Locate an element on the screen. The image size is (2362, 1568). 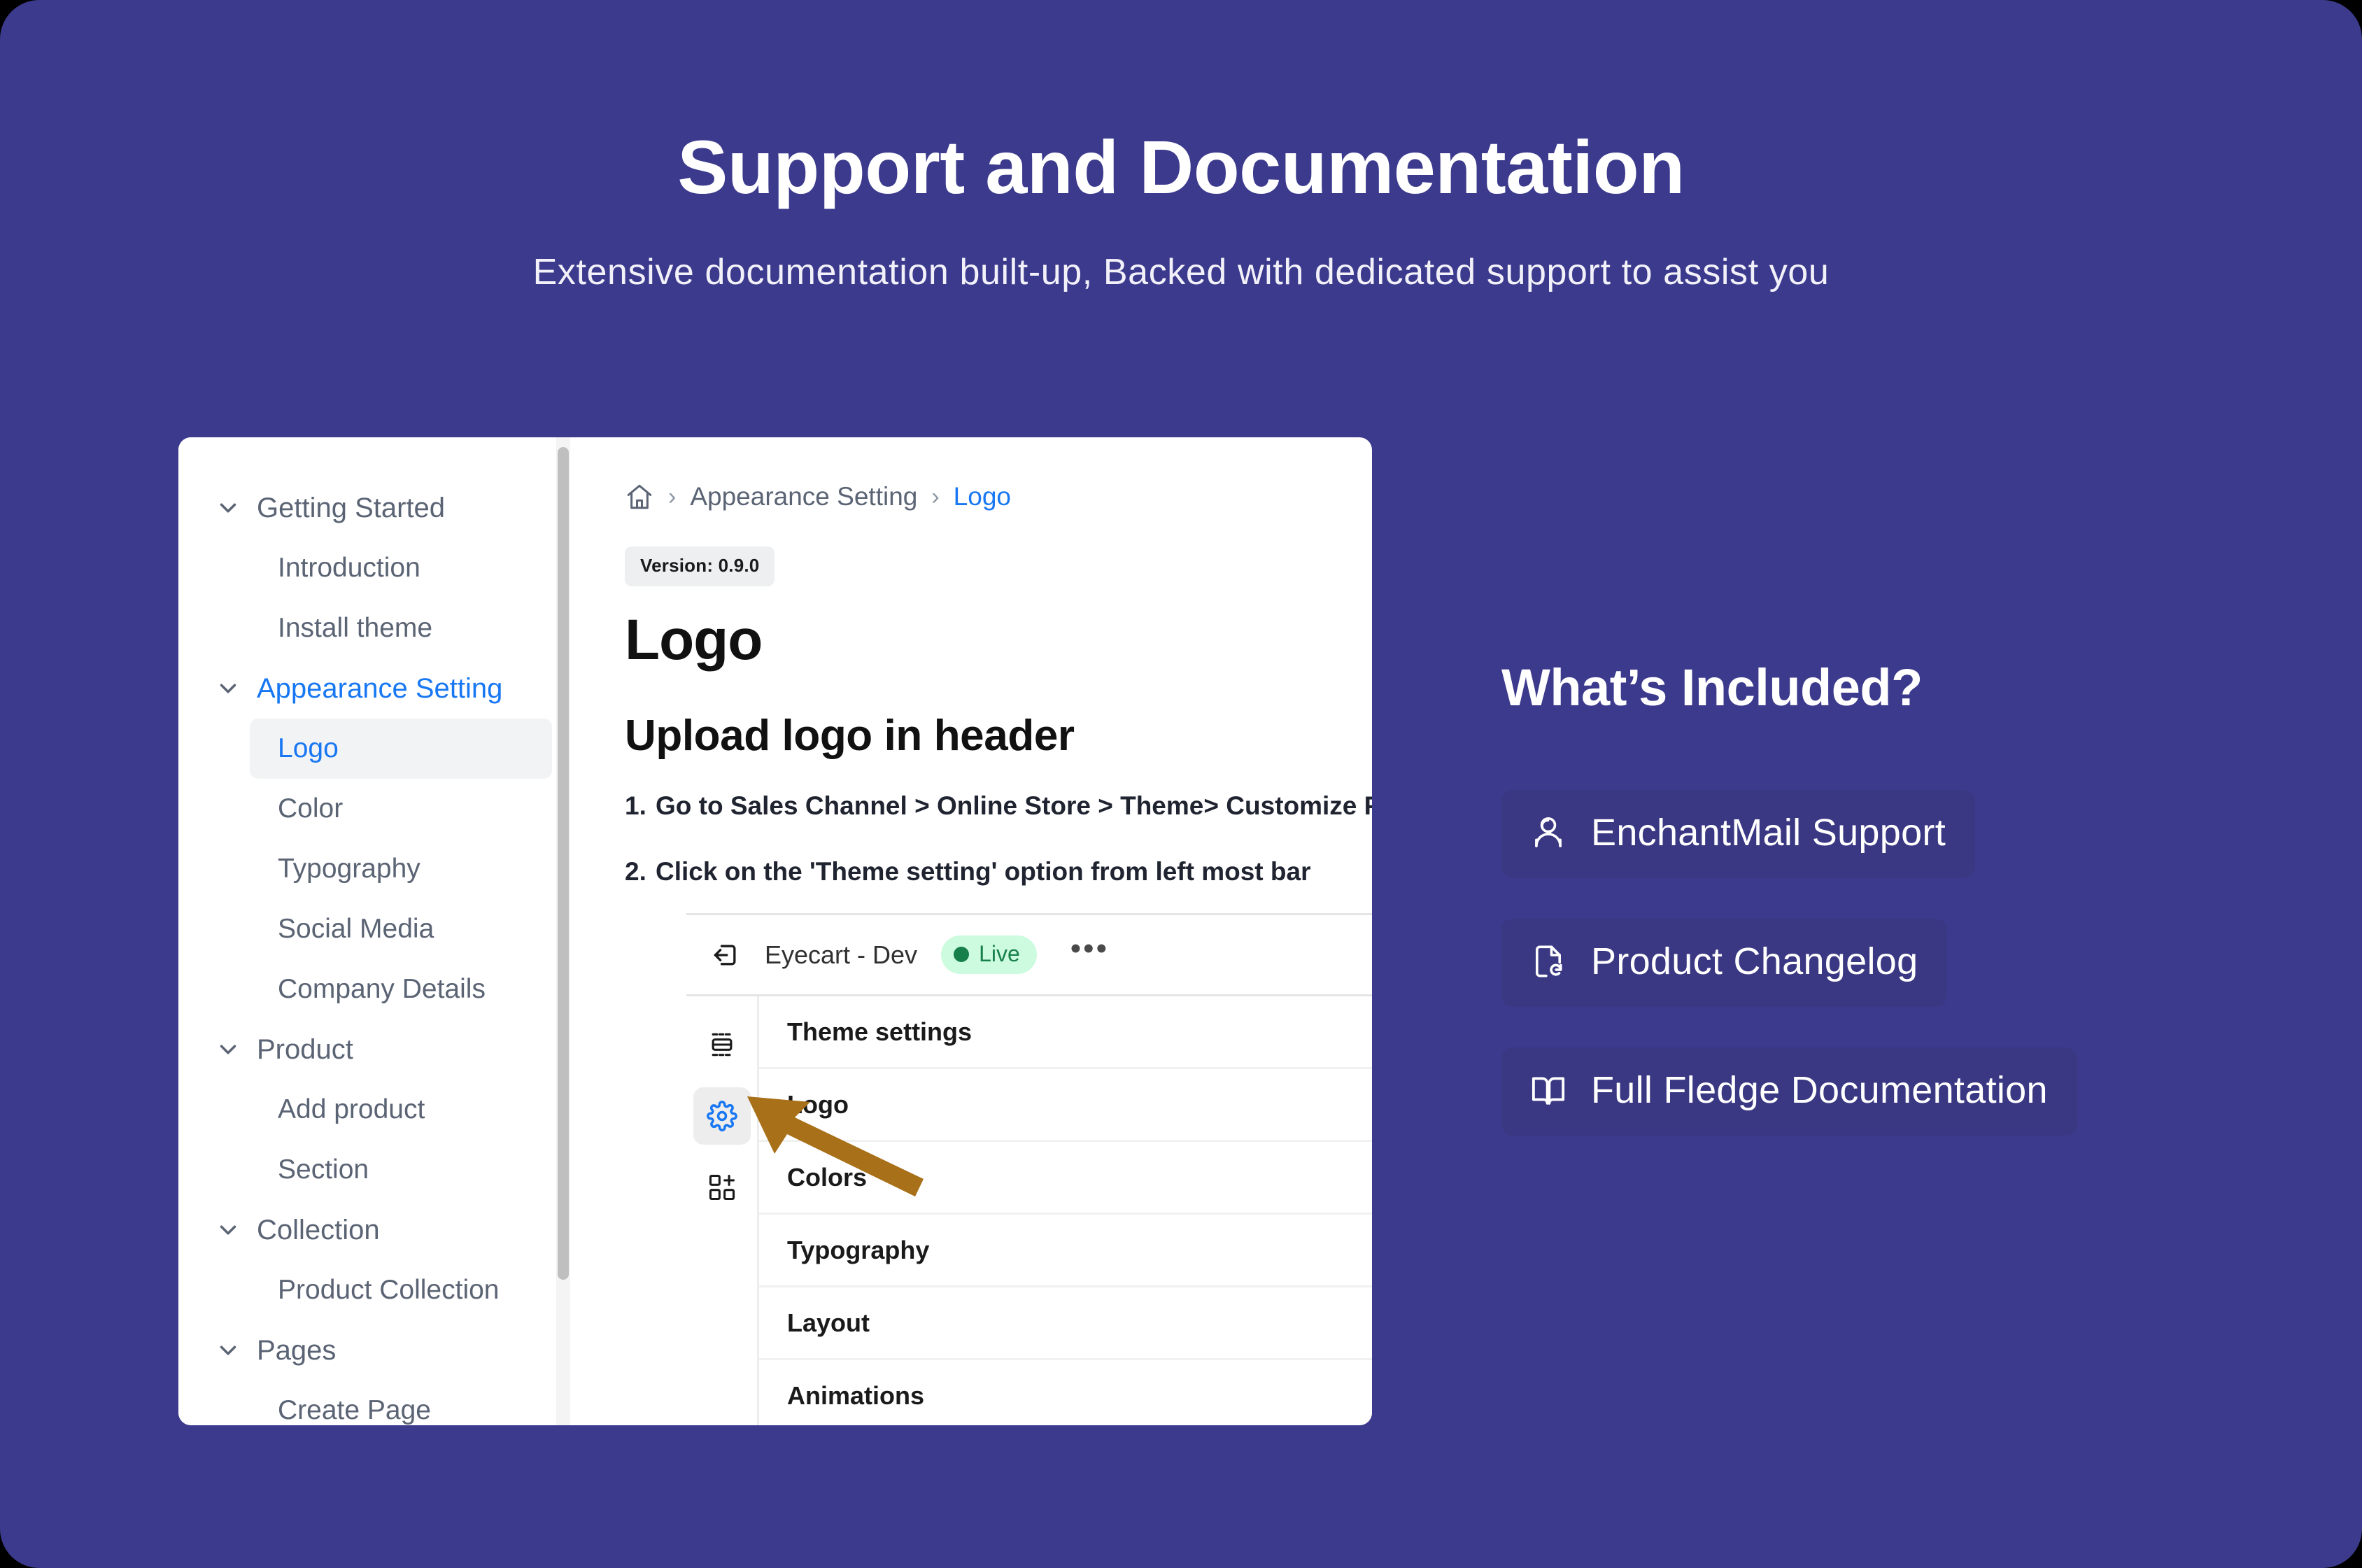
sidebar-item-social-media: Social Media is located at coordinates (401, 929).